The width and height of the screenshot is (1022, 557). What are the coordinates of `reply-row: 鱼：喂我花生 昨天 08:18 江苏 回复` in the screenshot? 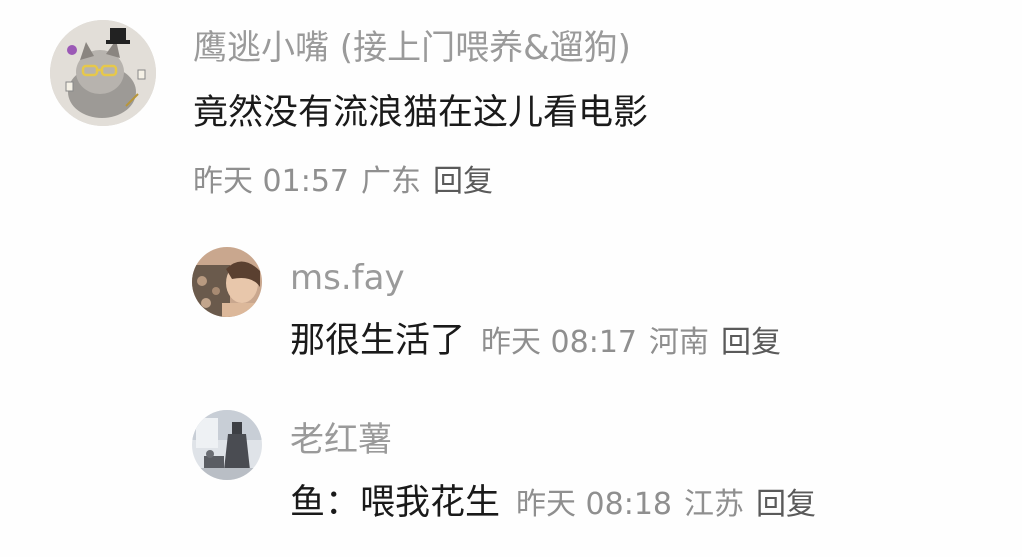 It's located at (553, 503).